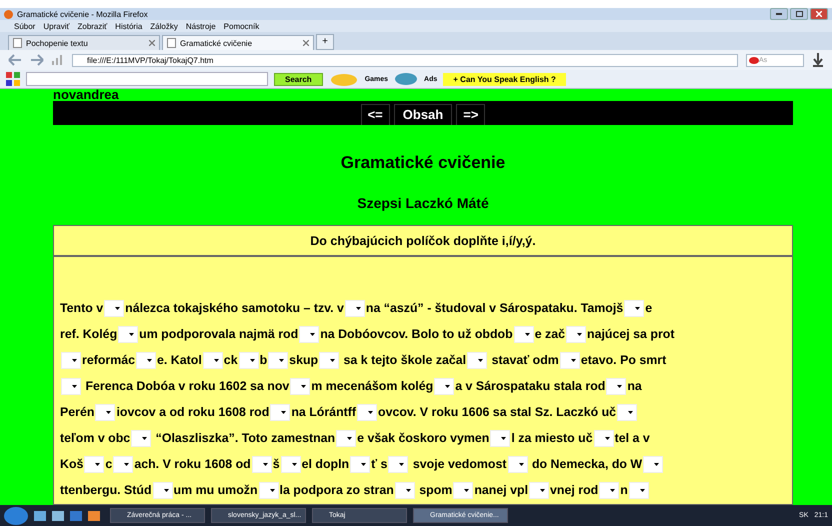 The height and width of the screenshot is (526, 832). What do you see at coordinates (242, 26) in the screenshot?
I see `menu-item: Pomocník` at bounding box center [242, 26].